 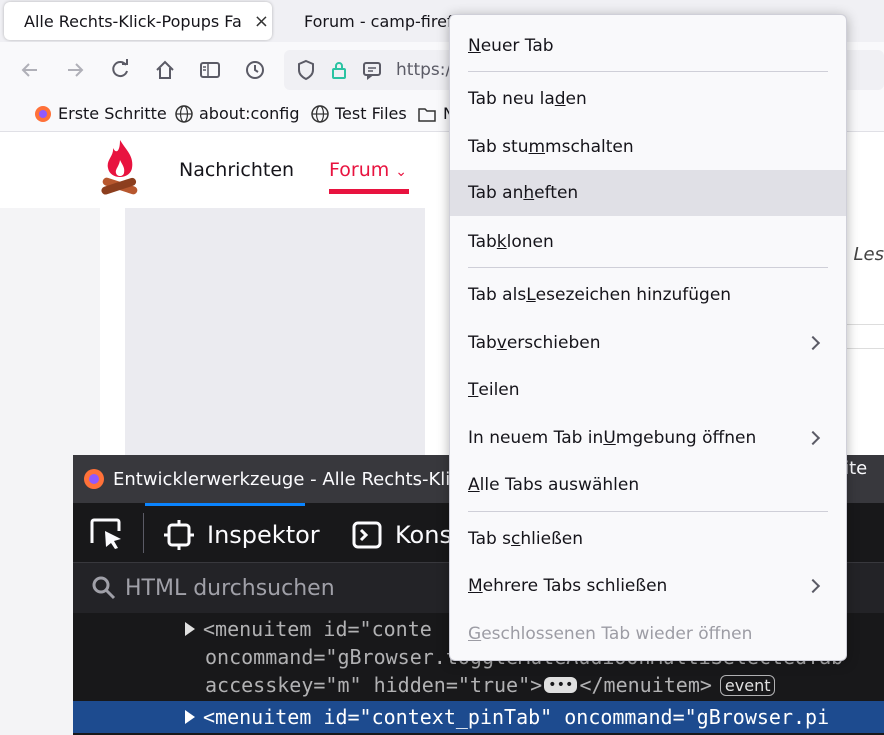 What do you see at coordinates (648, 485) in the screenshot?
I see `menu-item-select-all-tabs: Alle Tabs auswählen` at bounding box center [648, 485].